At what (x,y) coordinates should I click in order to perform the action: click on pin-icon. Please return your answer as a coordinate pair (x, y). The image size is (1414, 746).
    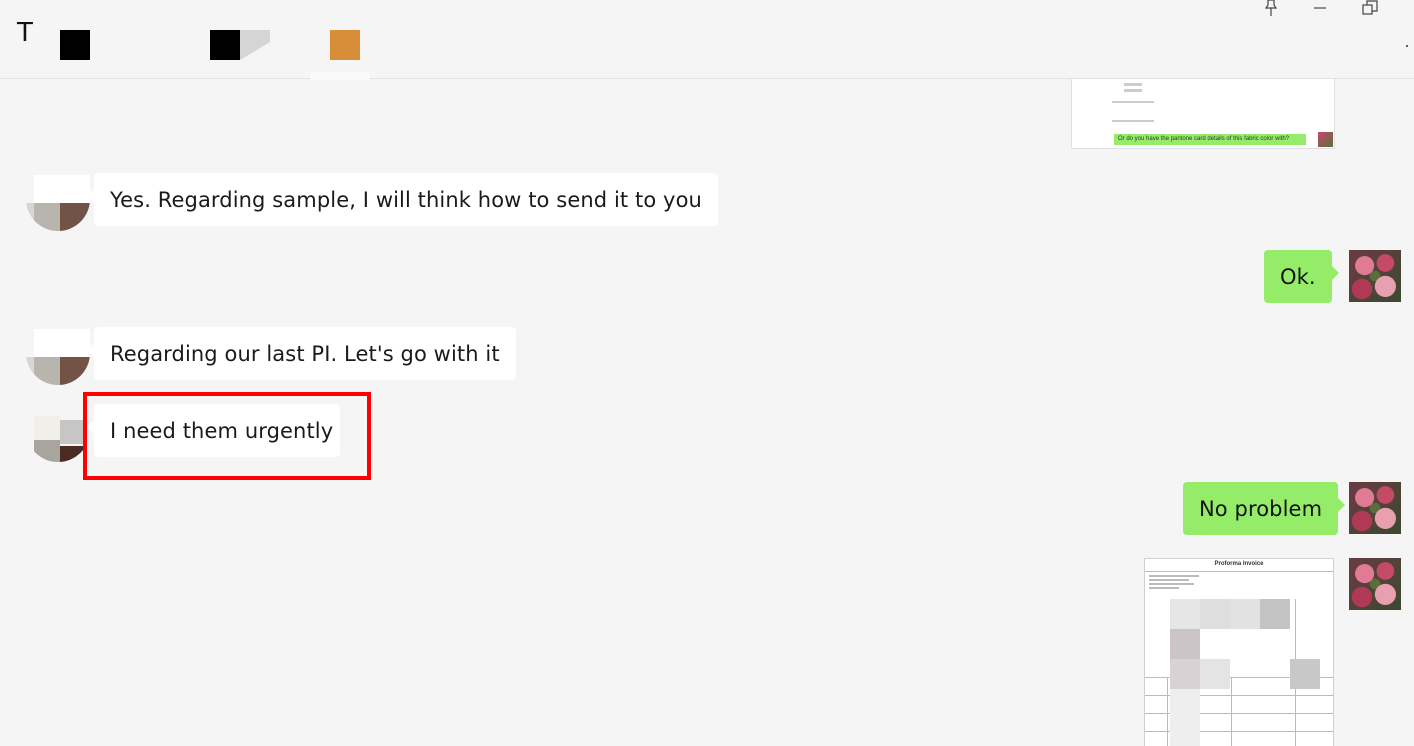
    Looking at the image, I should click on (1271, 10).